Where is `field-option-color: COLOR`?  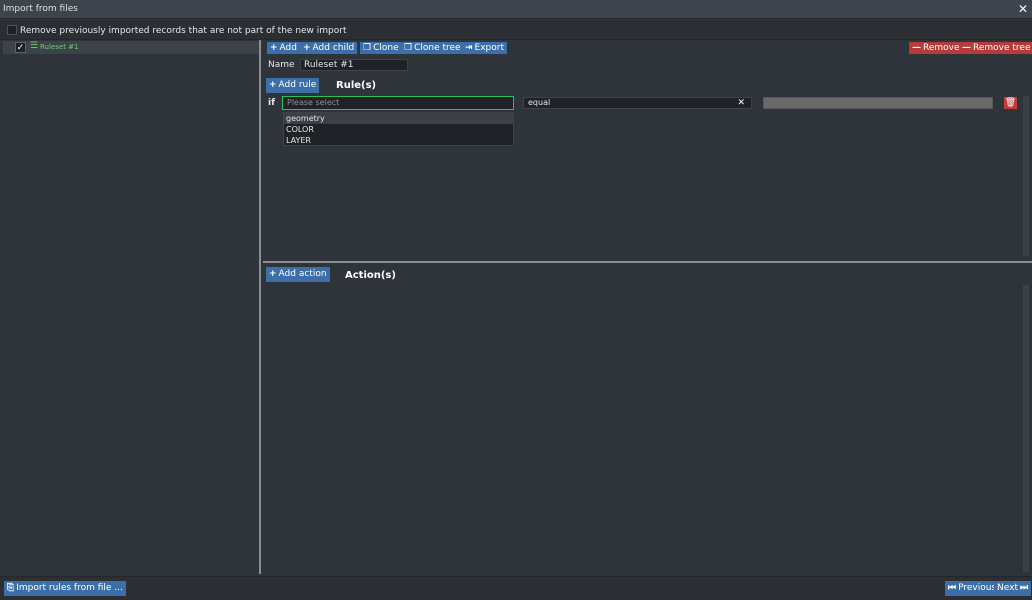 field-option-color: COLOR is located at coordinates (398, 129).